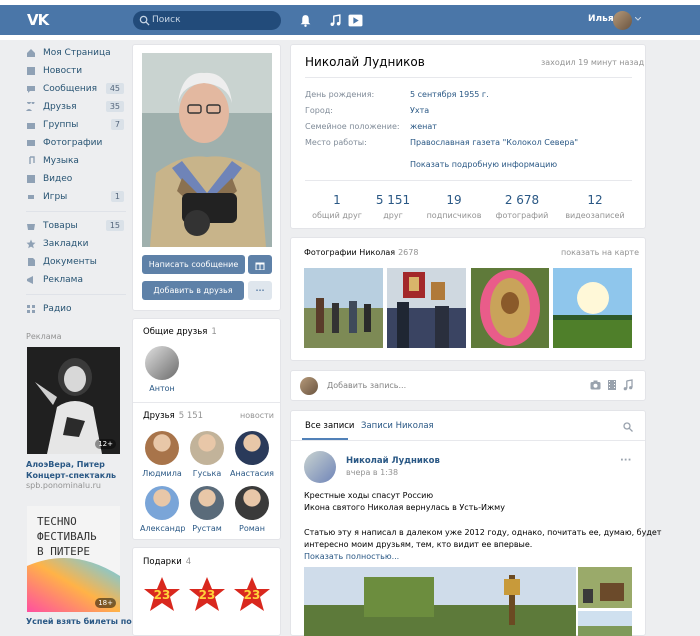 This screenshot has height=636, width=700. I want to click on info-label: Город:, so click(319, 110).